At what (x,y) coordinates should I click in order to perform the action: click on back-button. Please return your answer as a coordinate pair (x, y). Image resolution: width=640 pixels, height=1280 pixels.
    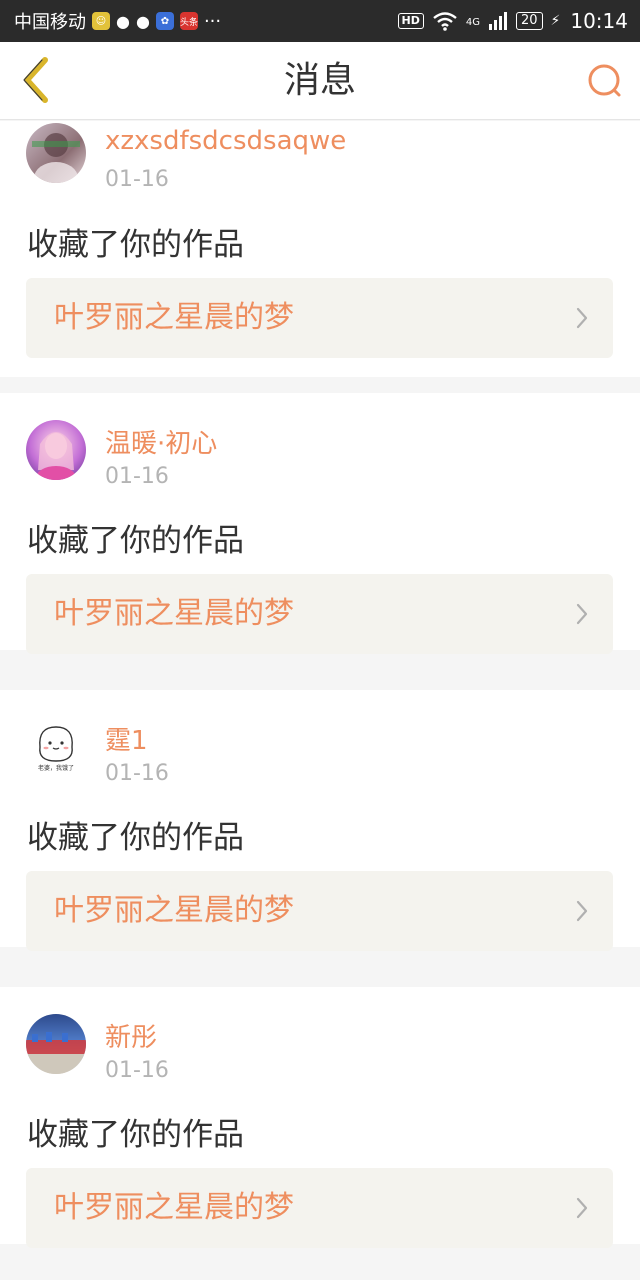
    Looking at the image, I should click on (36, 80).